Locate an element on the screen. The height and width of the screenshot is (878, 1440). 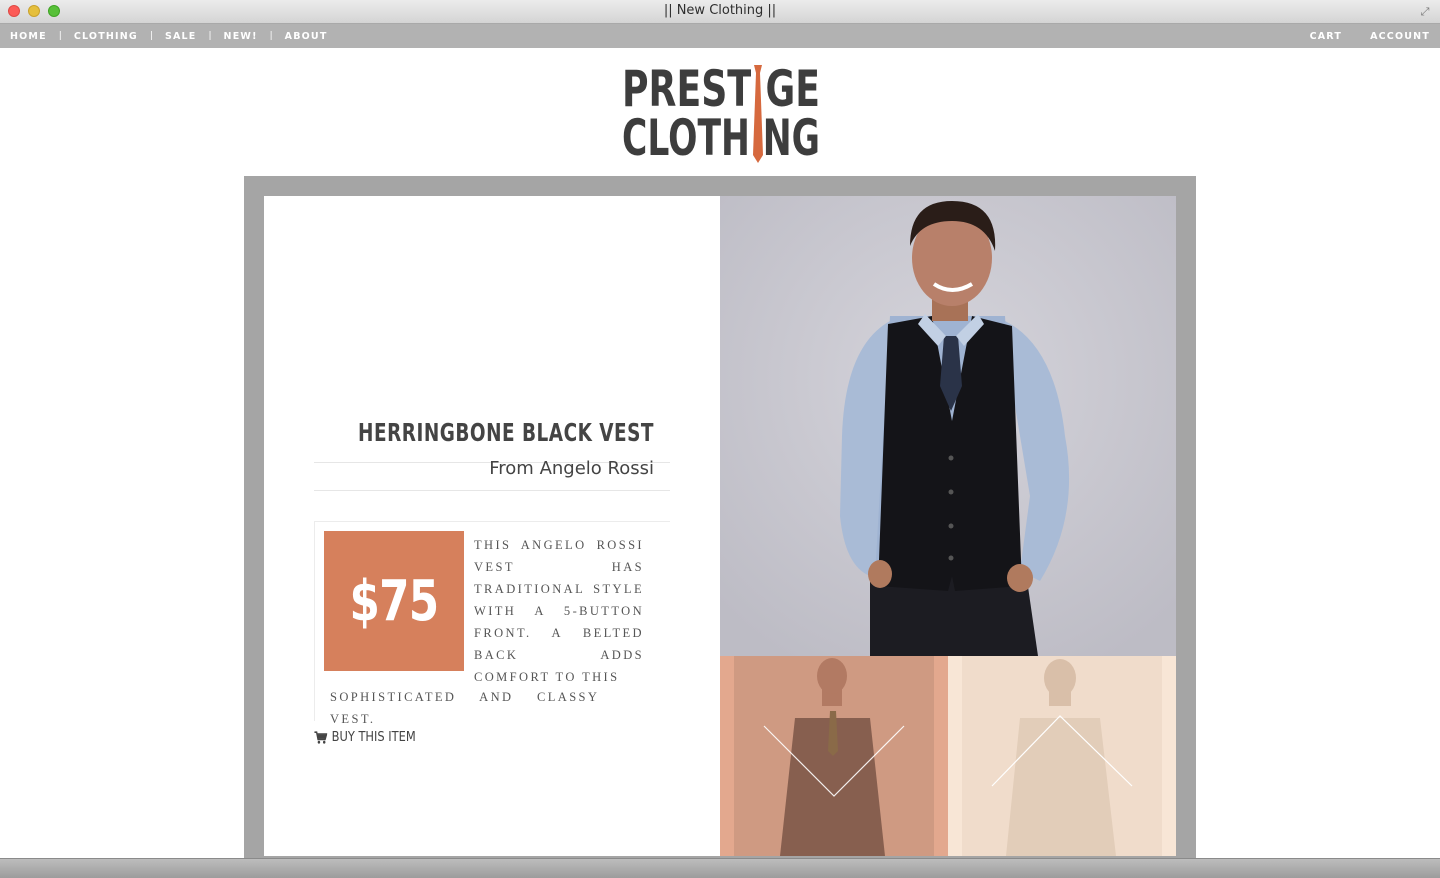
nav-account-link: ACCOUNT is located at coordinates (1400, 36).